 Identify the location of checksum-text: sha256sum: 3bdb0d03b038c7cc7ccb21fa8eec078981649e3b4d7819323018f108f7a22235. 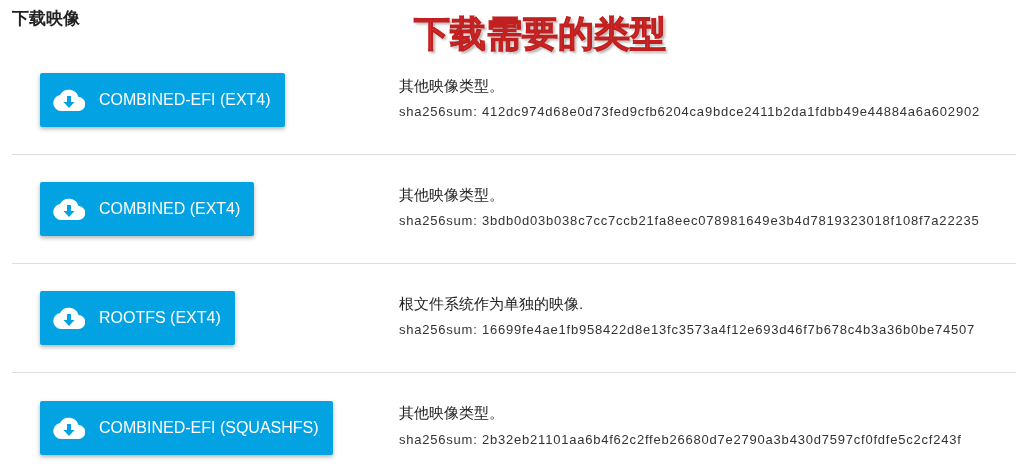
(689, 221).